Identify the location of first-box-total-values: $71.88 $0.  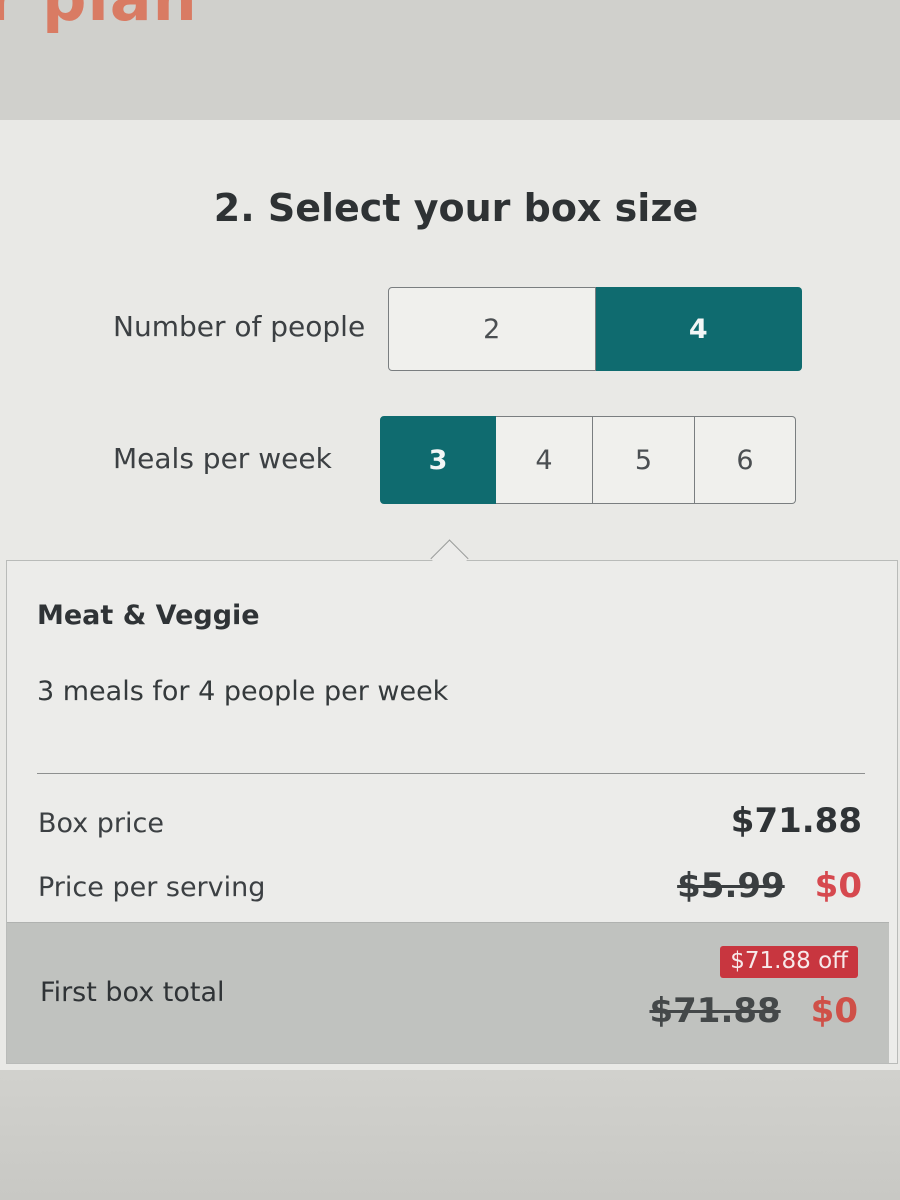
(753, 1011).